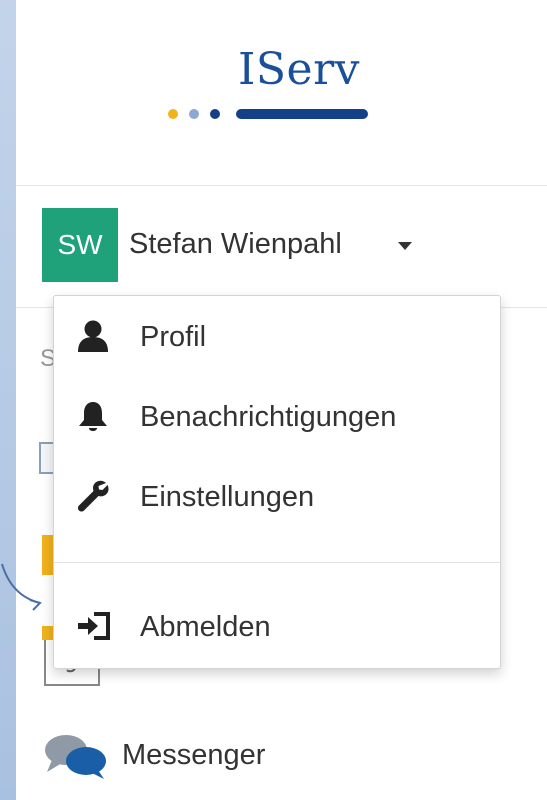 Image resolution: width=547 pixels, height=800 pixels. Describe the element at coordinates (215, 114) in the screenshot. I see `logo-dot-darkblue` at that location.